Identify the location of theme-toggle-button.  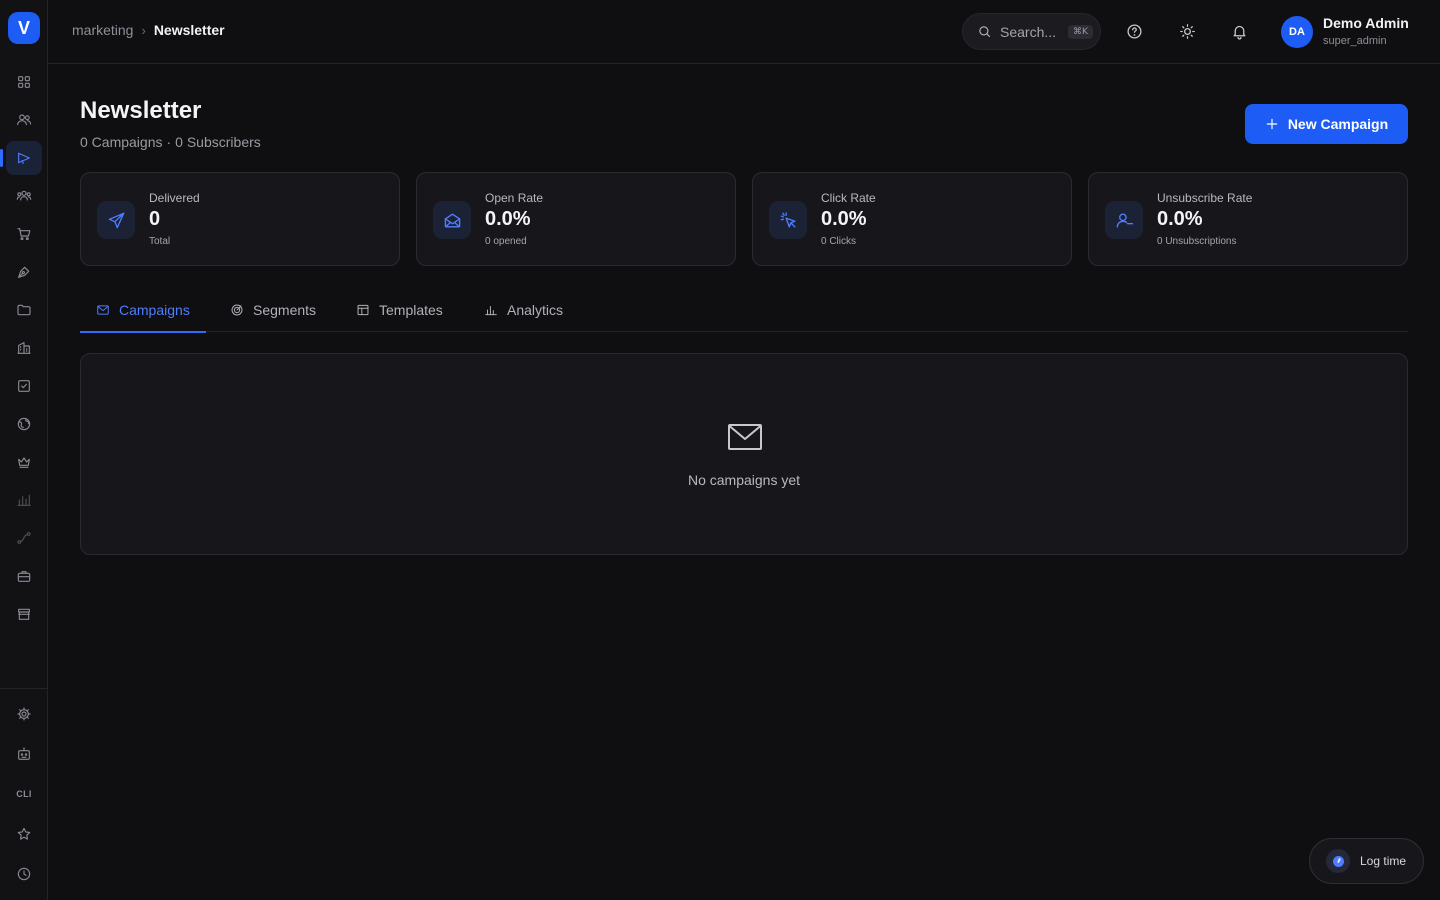
(1187, 31).